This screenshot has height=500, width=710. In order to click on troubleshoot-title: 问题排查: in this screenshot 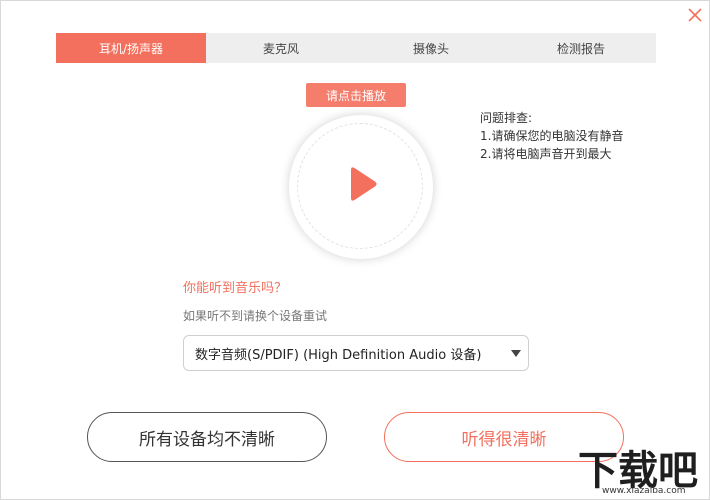, I will do `click(506, 118)`.